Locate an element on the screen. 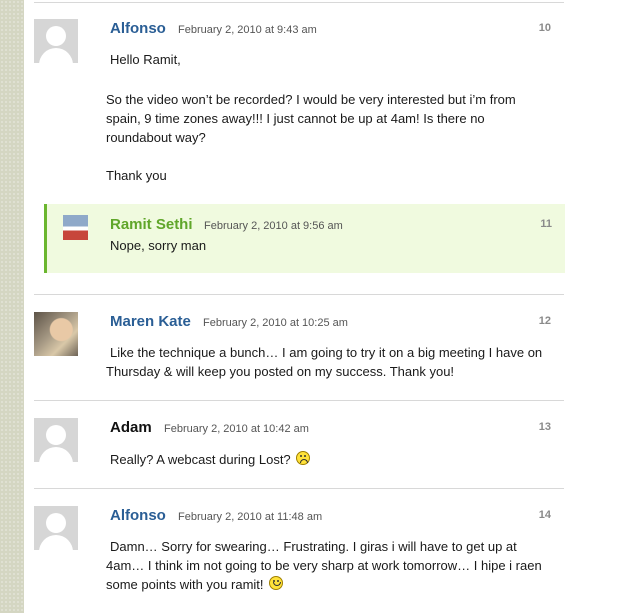  comment-text: Really? A webcast during Lost? is located at coordinates (200, 459).